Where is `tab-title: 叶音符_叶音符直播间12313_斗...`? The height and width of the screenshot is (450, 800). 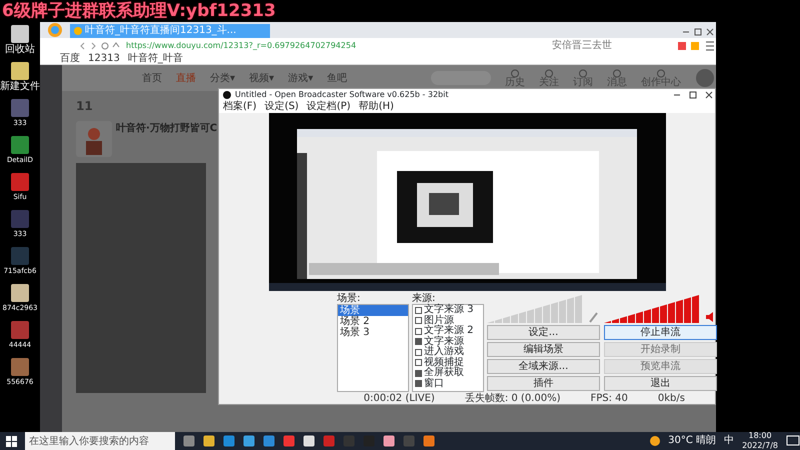 tab-title: 叶音符_叶音符直播间12313_斗... is located at coordinates (160, 31).